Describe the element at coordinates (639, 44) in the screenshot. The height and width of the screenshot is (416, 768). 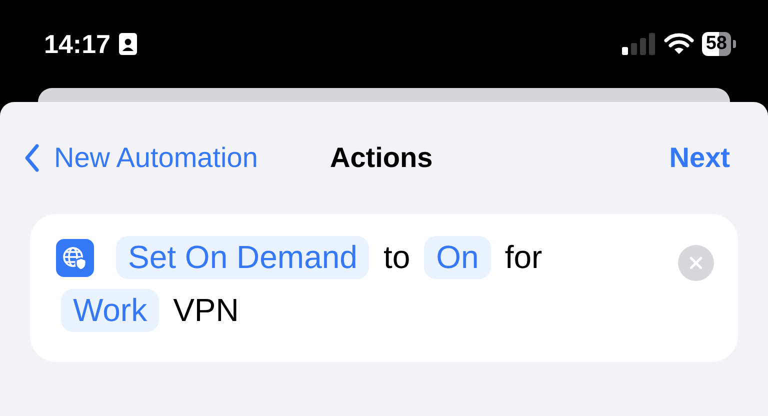
I see `signal-icon` at that location.